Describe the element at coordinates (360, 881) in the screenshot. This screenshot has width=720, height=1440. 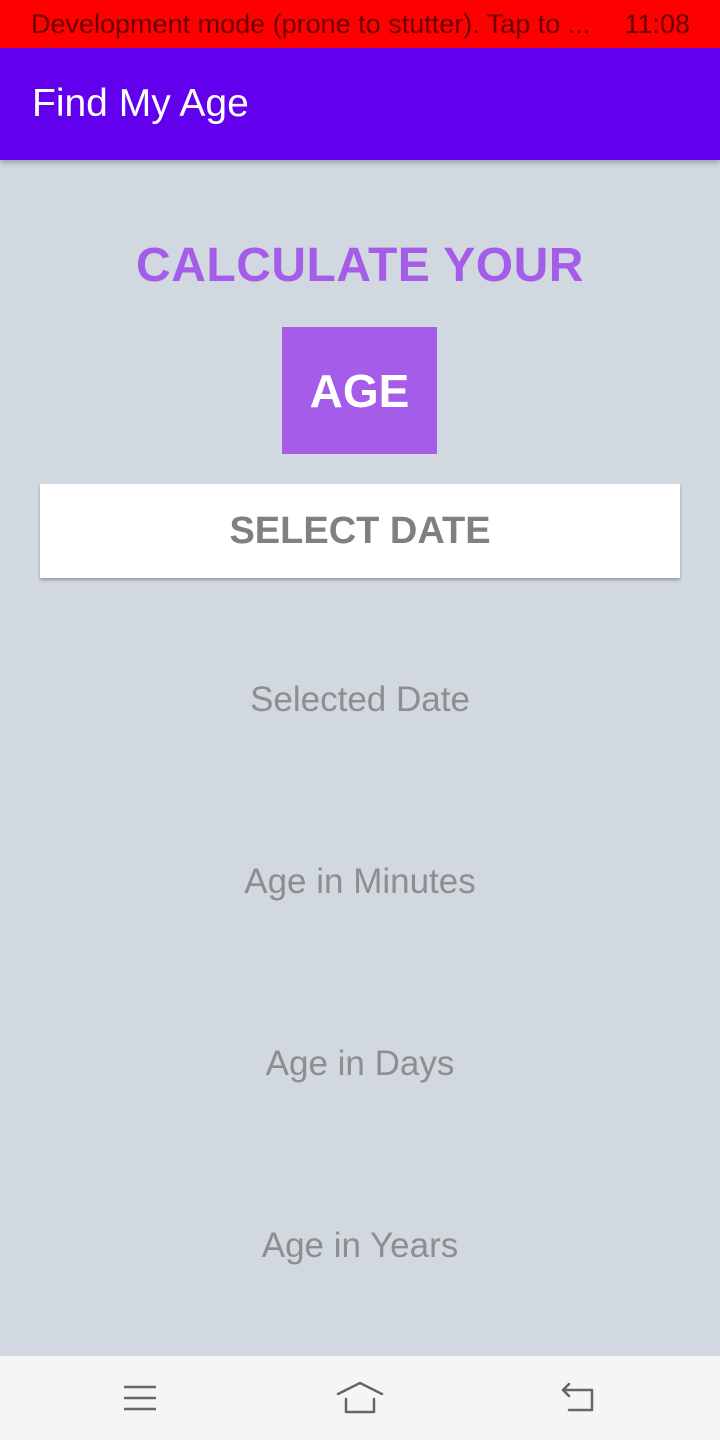
I see `age-in-minutes-text: Age in Minutes` at that location.